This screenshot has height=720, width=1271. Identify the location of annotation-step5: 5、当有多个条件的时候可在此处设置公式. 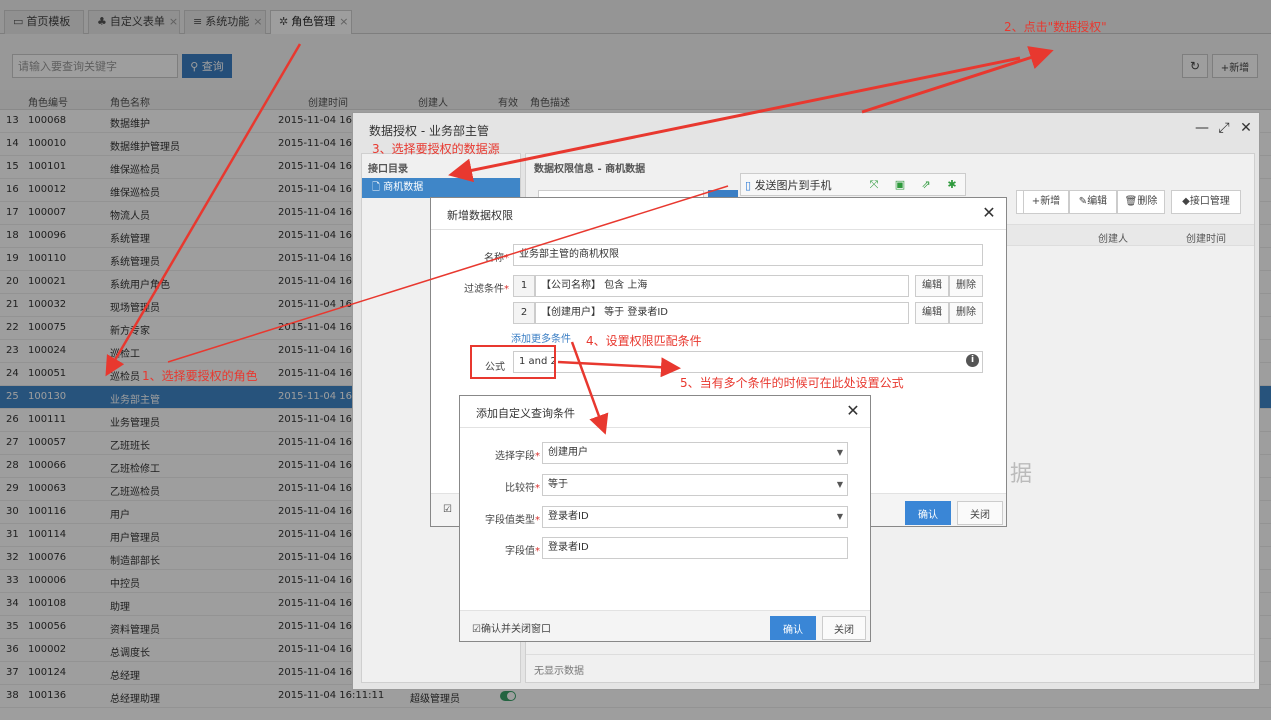
(792, 383).